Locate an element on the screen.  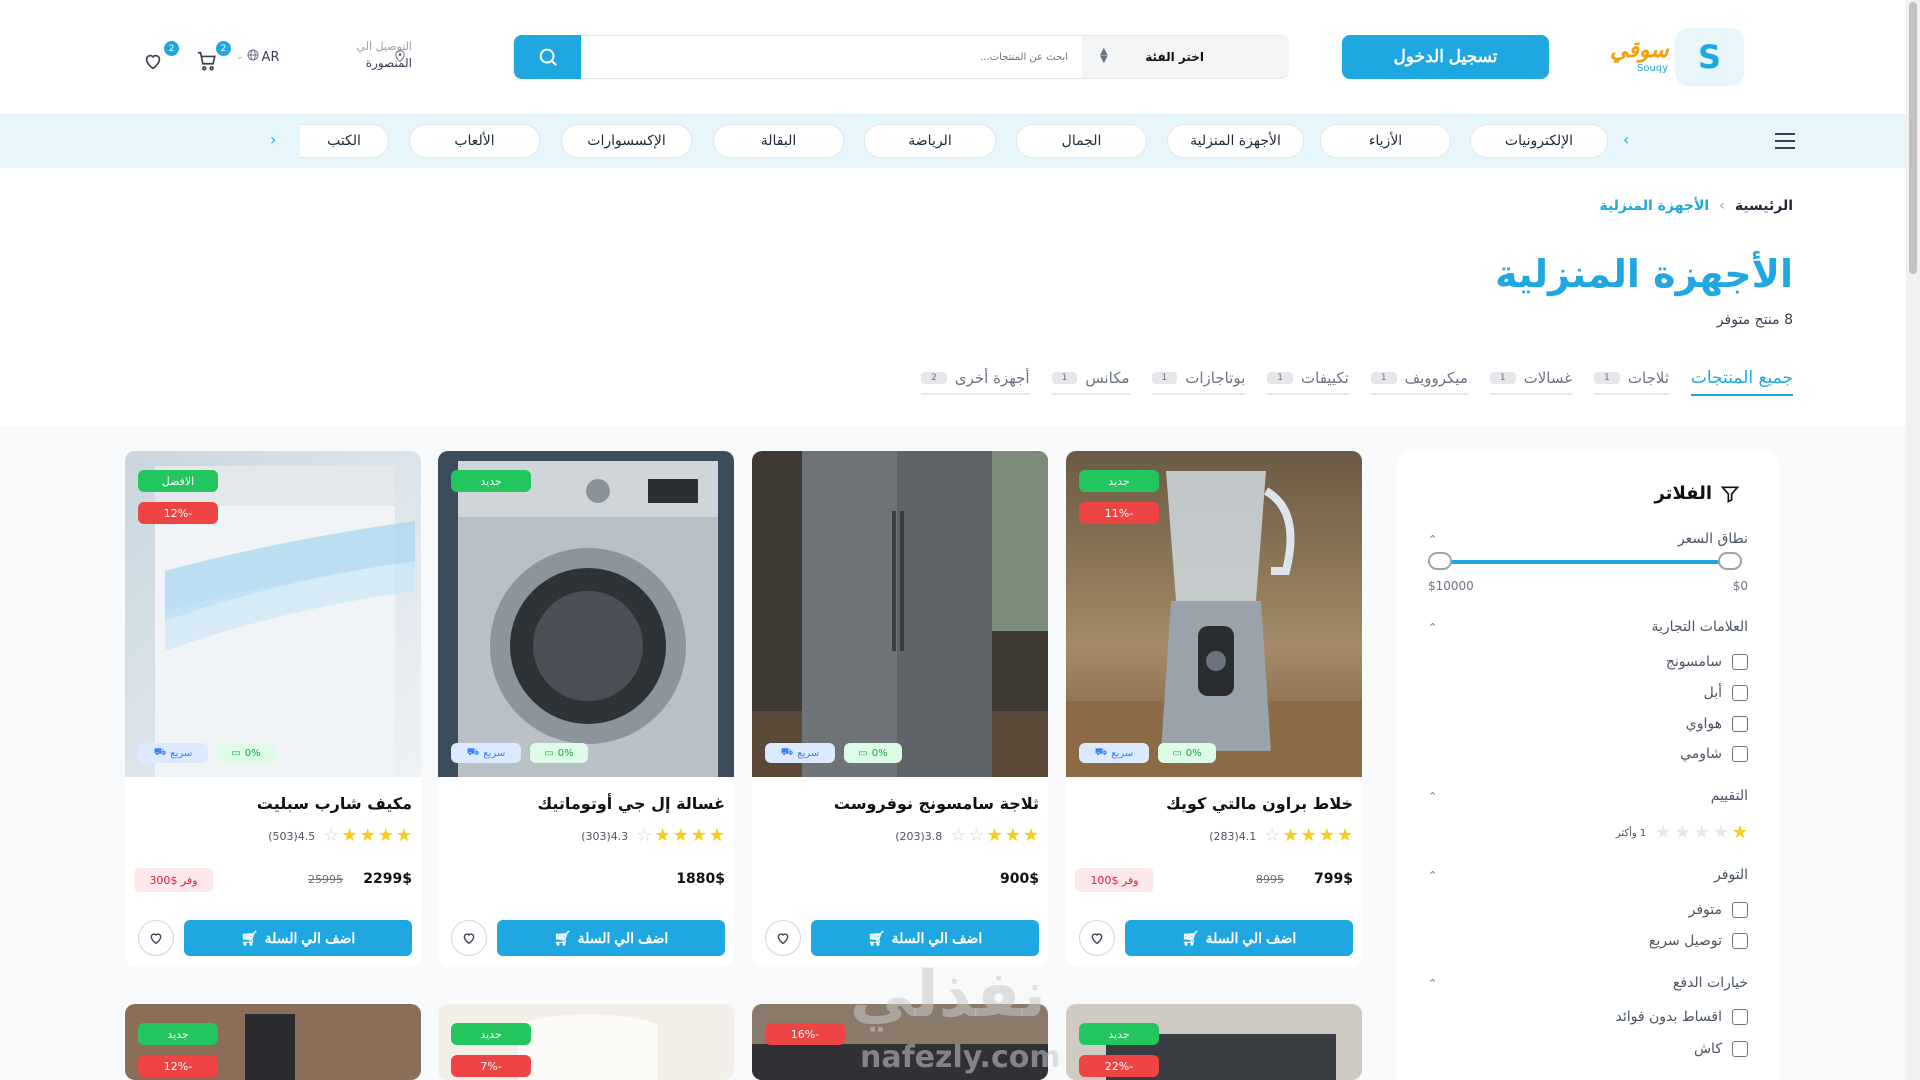
logo-text: سوقي is located at coordinates (1639, 50).